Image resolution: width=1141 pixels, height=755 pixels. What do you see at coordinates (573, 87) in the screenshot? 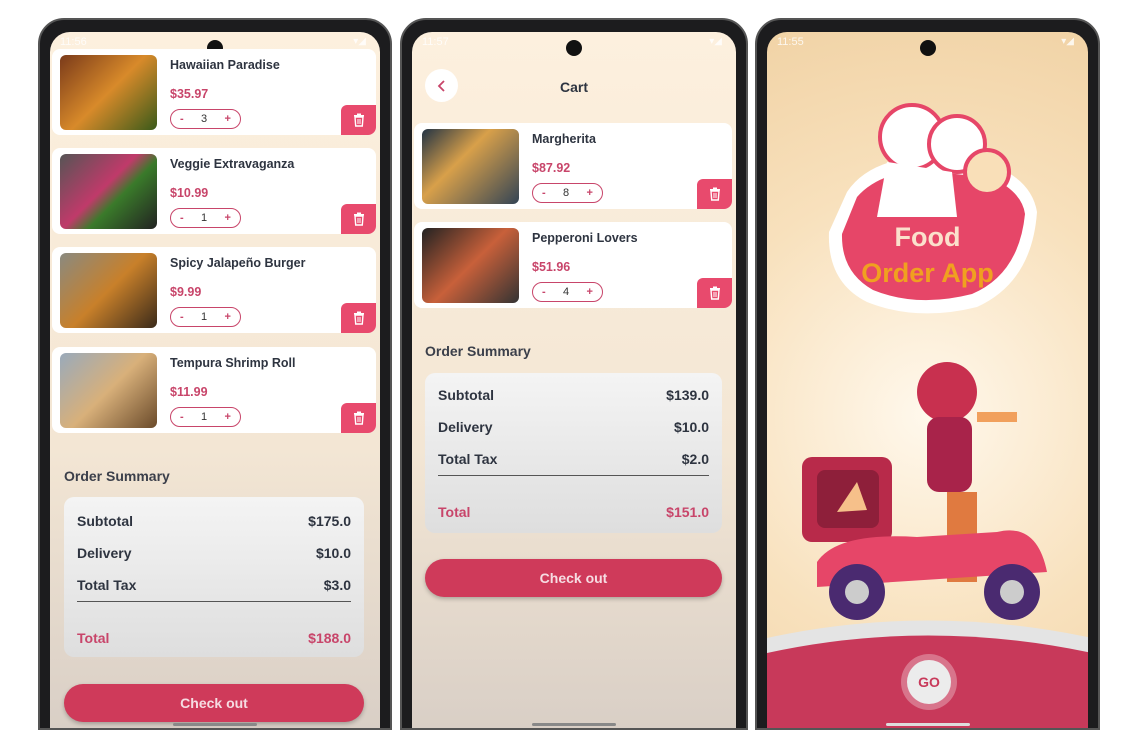
I see `page-title: Cart` at bounding box center [573, 87].